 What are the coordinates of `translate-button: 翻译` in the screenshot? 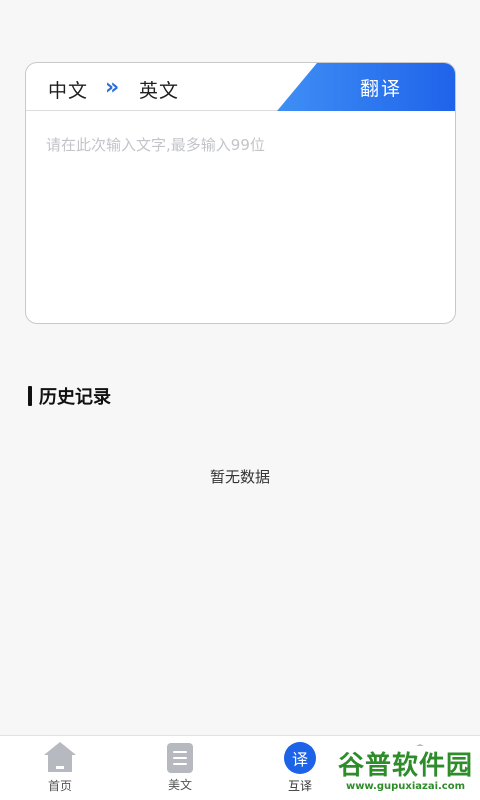 It's located at (366, 87).